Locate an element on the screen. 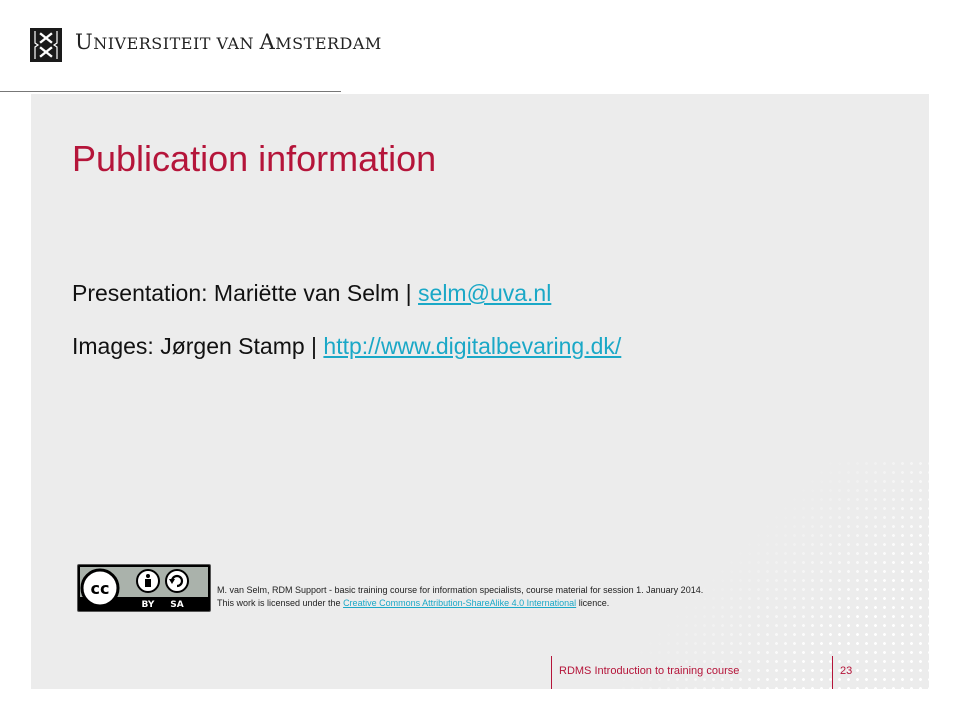 Image resolution: width=960 pixels, height=720 pixels. header-divider is located at coordinates (170, 91).